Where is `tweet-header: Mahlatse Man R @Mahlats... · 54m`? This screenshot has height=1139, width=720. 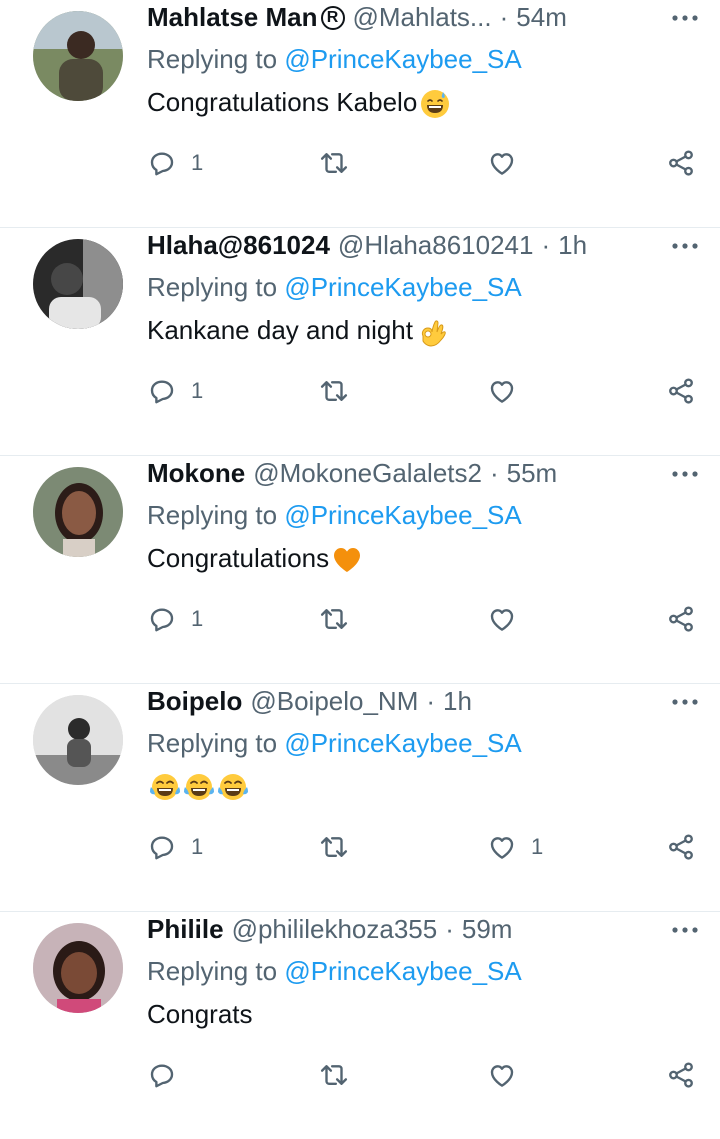 tweet-header: Mahlatse Man R @Mahlats... · 54m is located at coordinates (428, 17).